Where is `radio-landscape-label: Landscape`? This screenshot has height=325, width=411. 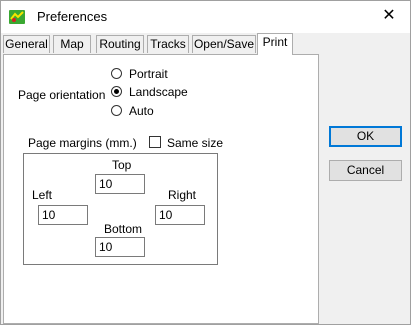
radio-landscape-label: Landscape is located at coordinates (158, 92).